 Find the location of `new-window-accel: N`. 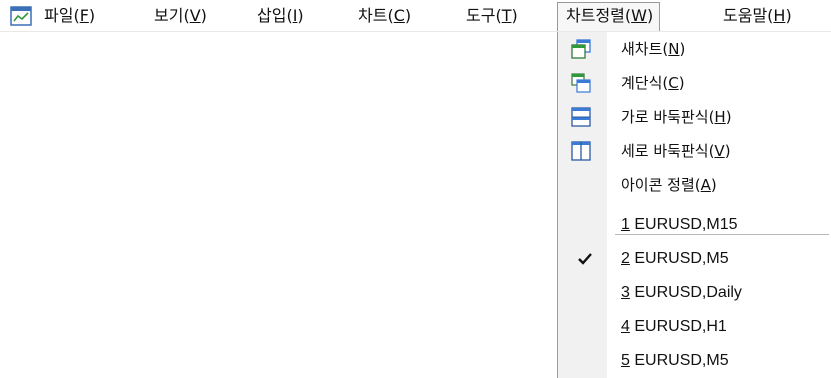

new-window-accel: N is located at coordinates (674, 49).